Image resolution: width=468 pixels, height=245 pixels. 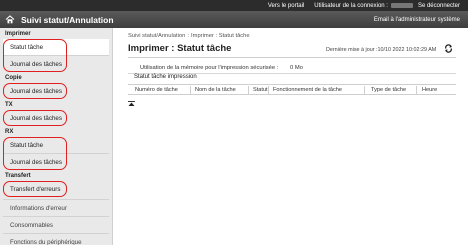 What do you see at coordinates (401, 5) in the screenshot?
I see `username-redacted` at bounding box center [401, 5].